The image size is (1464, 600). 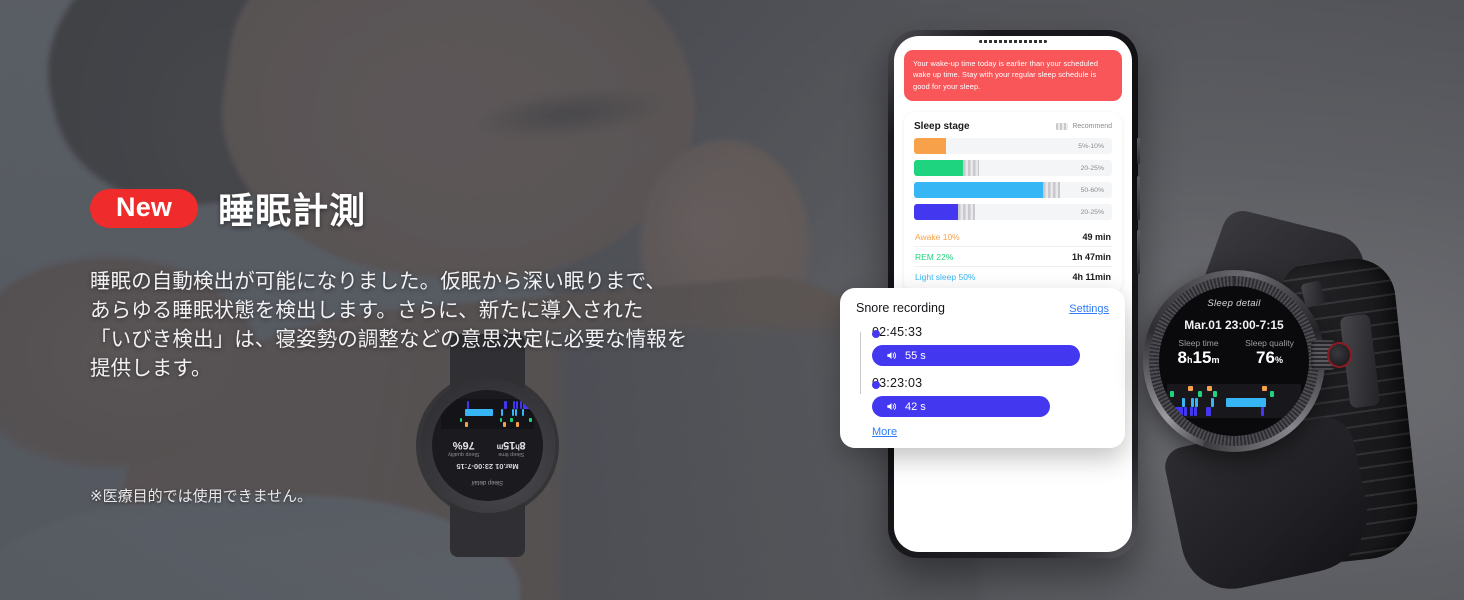 I want to click on sleep-legend-label: REM 22%, so click(x=934, y=256).